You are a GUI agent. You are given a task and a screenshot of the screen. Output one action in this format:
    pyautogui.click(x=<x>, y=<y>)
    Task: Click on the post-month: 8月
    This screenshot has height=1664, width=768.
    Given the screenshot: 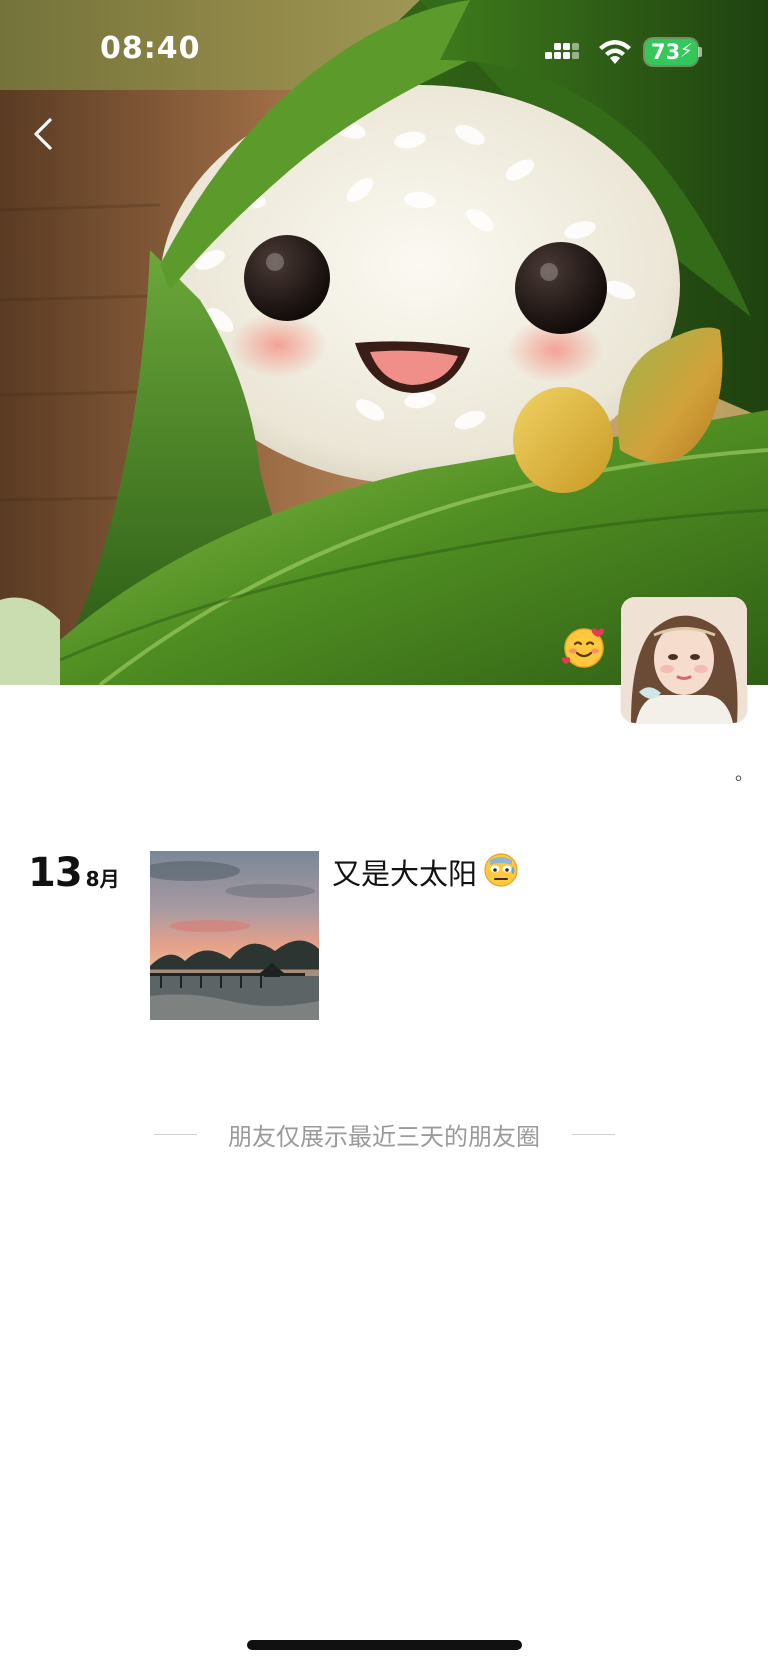 What is the action you would take?
    pyautogui.click(x=102, y=879)
    